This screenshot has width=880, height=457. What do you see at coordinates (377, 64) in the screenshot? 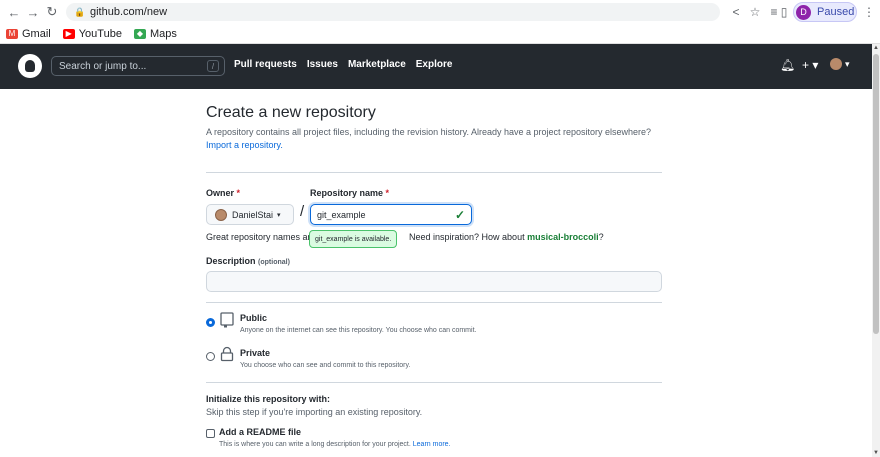
I see `nav-marketplace: Marketplace` at bounding box center [377, 64].